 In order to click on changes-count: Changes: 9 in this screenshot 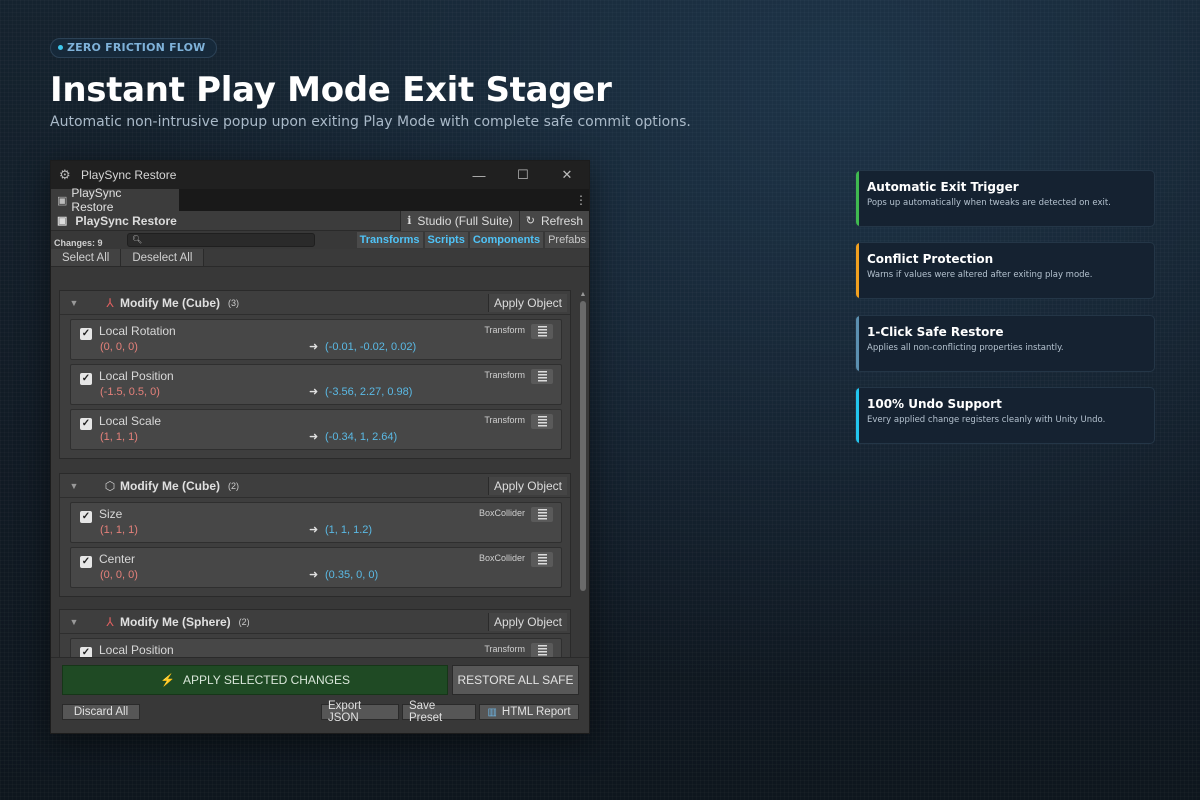, I will do `click(78, 242)`.